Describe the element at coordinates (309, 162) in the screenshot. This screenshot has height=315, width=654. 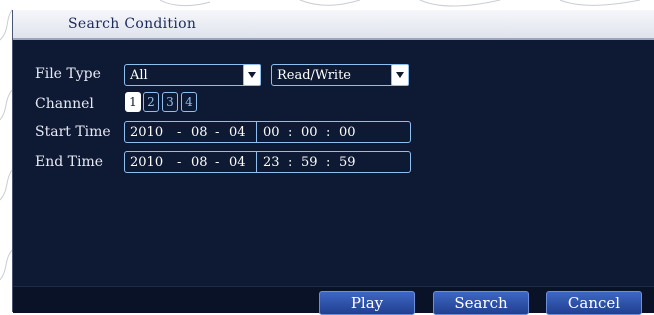
I see `end-minute: 59` at that location.